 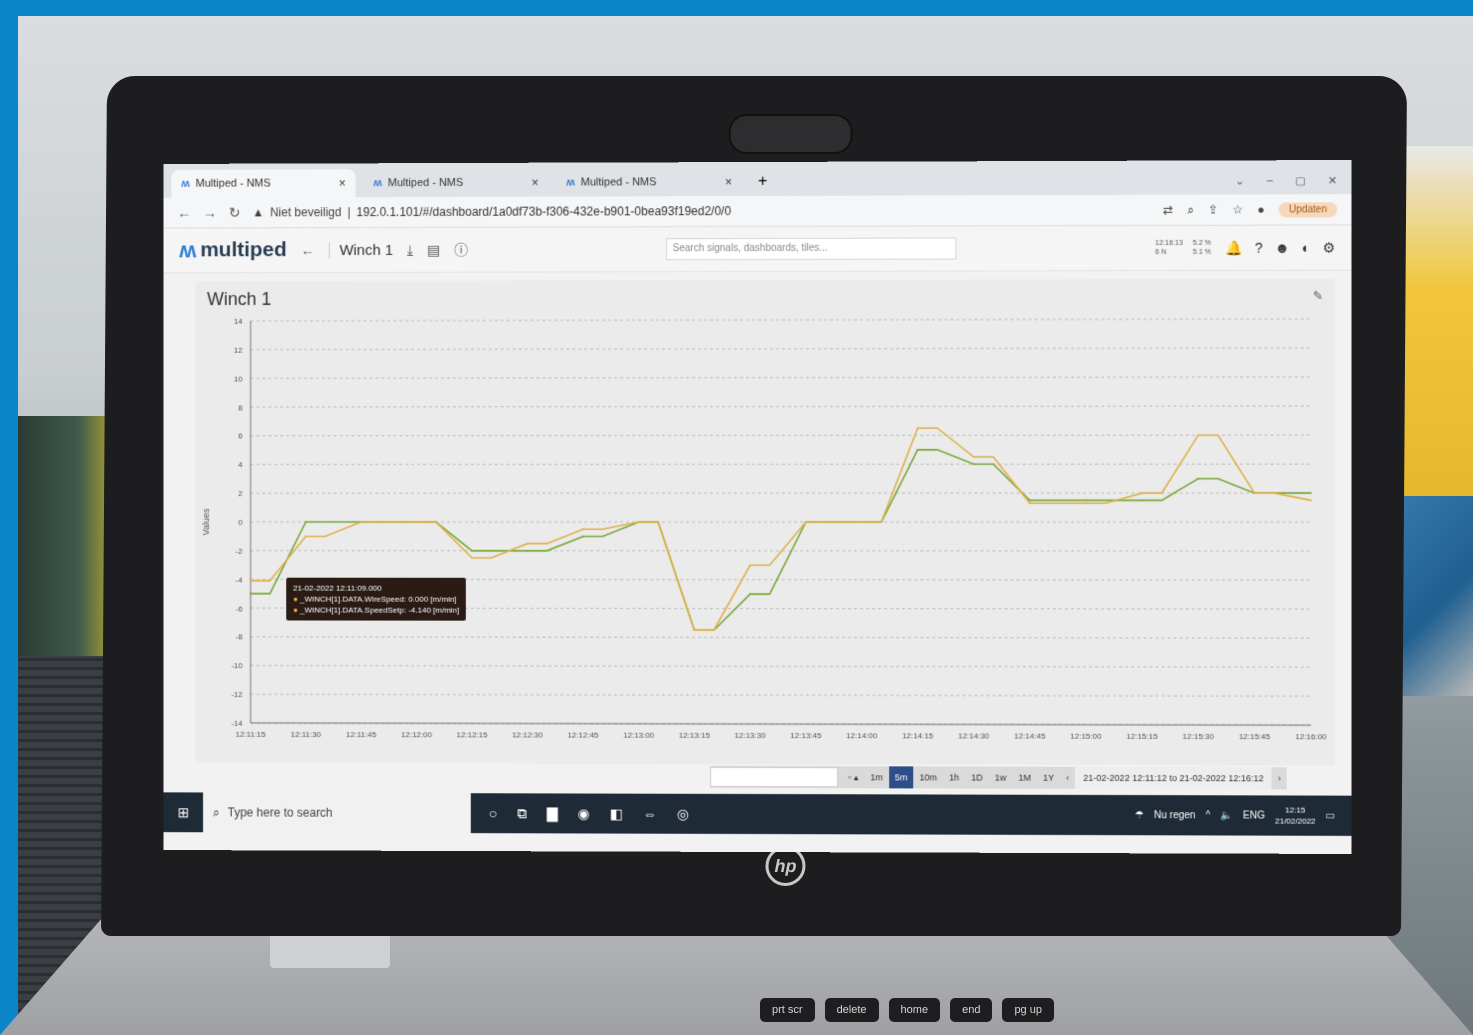 What do you see at coordinates (410, 249) in the screenshot?
I see `download-icon: ⤓` at bounding box center [410, 249].